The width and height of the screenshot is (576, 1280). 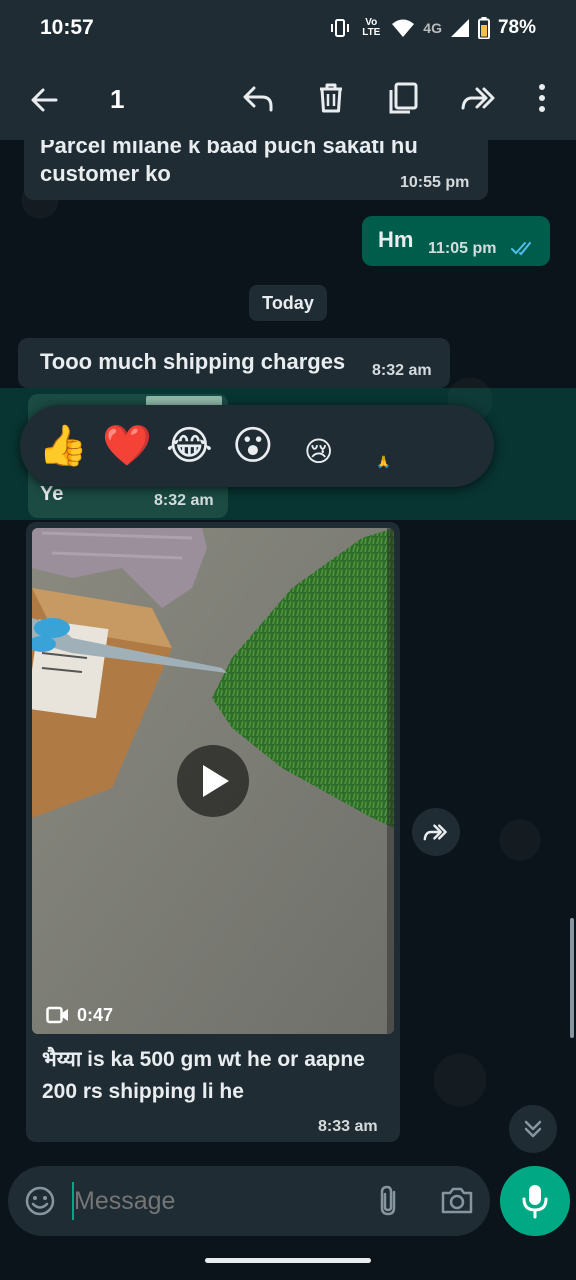 What do you see at coordinates (404, 98) in the screenshot?
I see `copy-icon` at bounding box center [404, 98].